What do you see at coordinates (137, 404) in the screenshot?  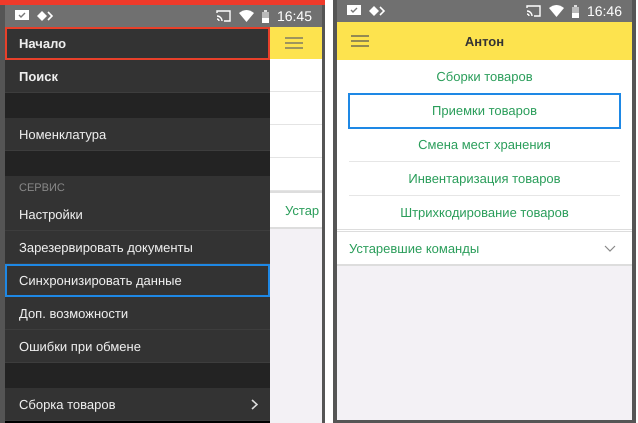 I see `drawer-item: Сборка товаров` at bounding box center [137, 404].